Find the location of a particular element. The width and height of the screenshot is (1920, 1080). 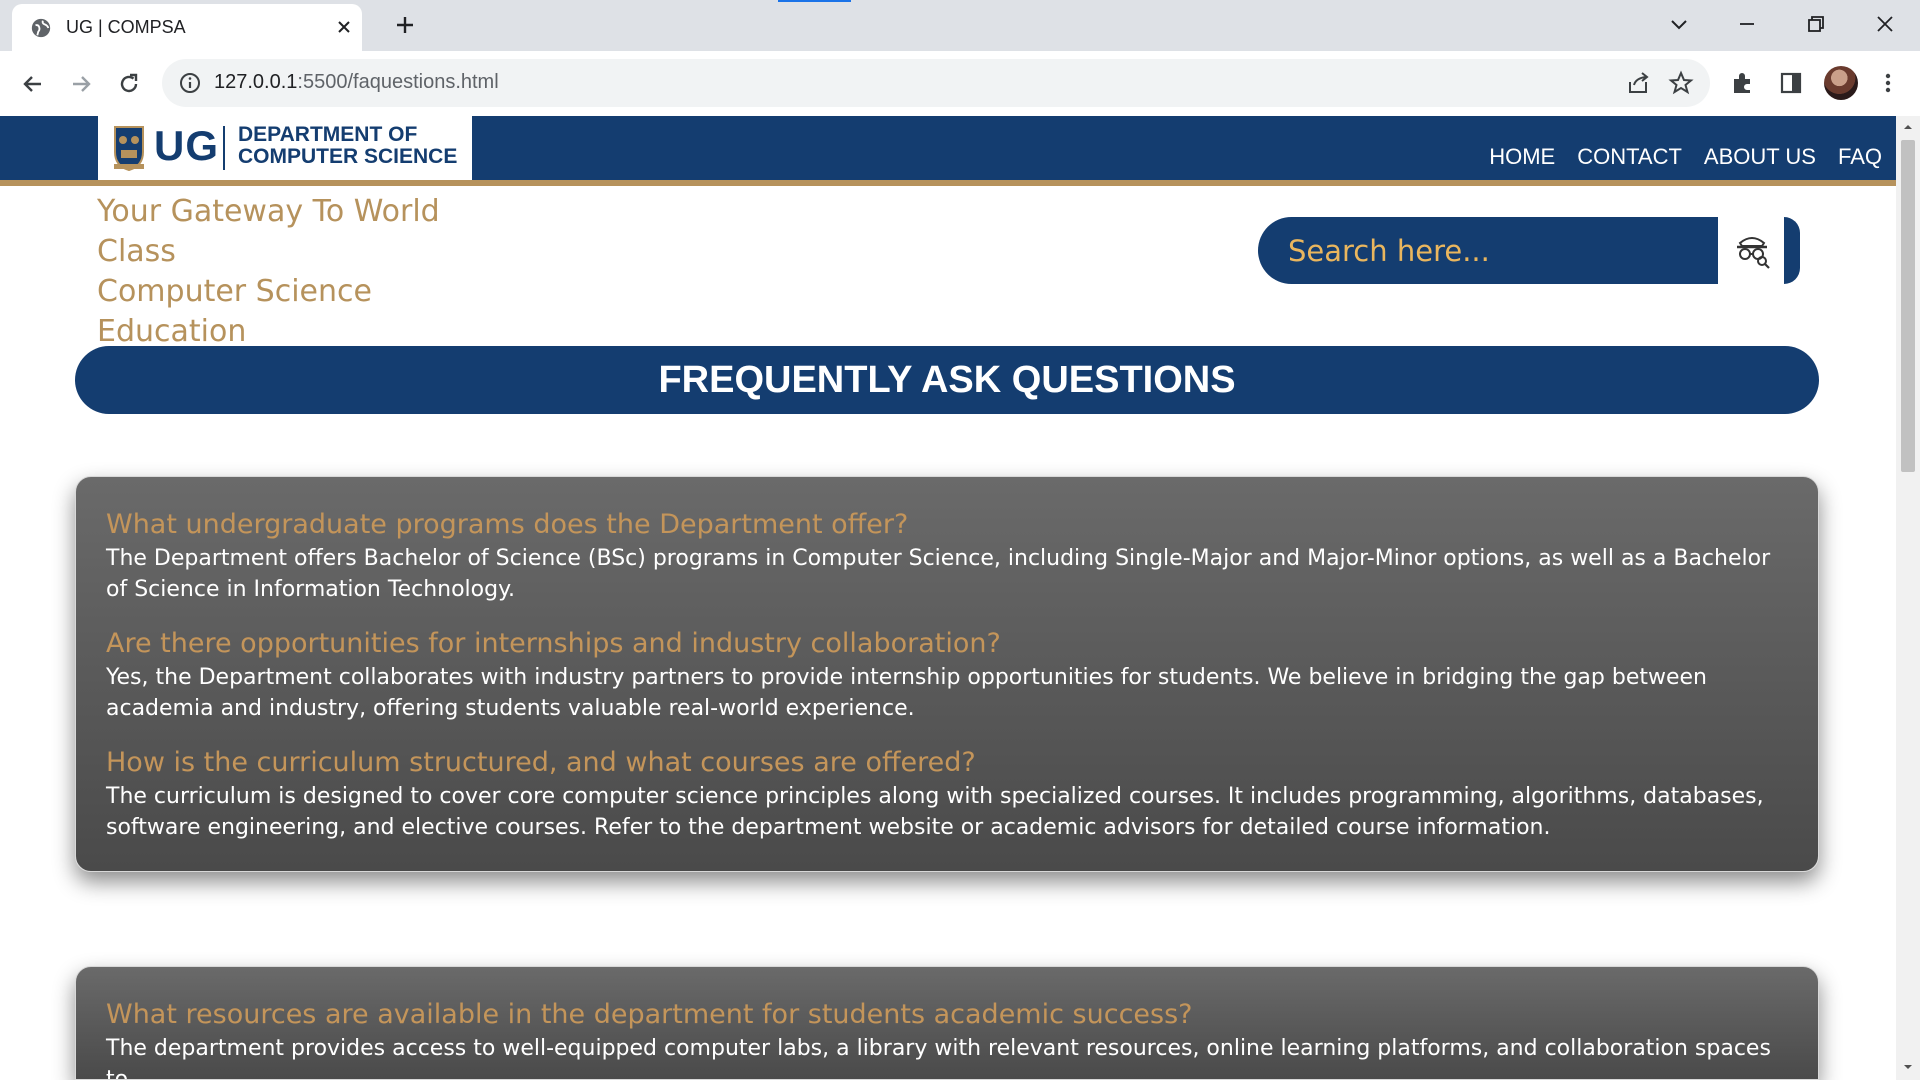

page-scrollbar is located at coordinates (1908, 598).